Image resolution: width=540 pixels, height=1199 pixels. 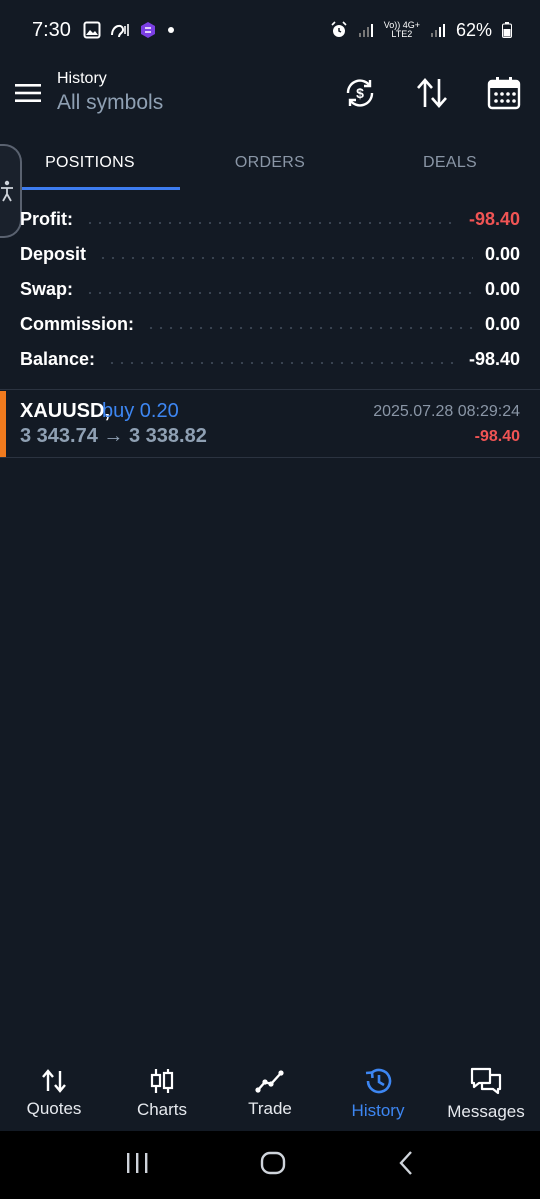 What do you see at coordinates (137, 1162) in the screenshot?
I see `recent-apps-icon` at bounding box center [137, 1162].